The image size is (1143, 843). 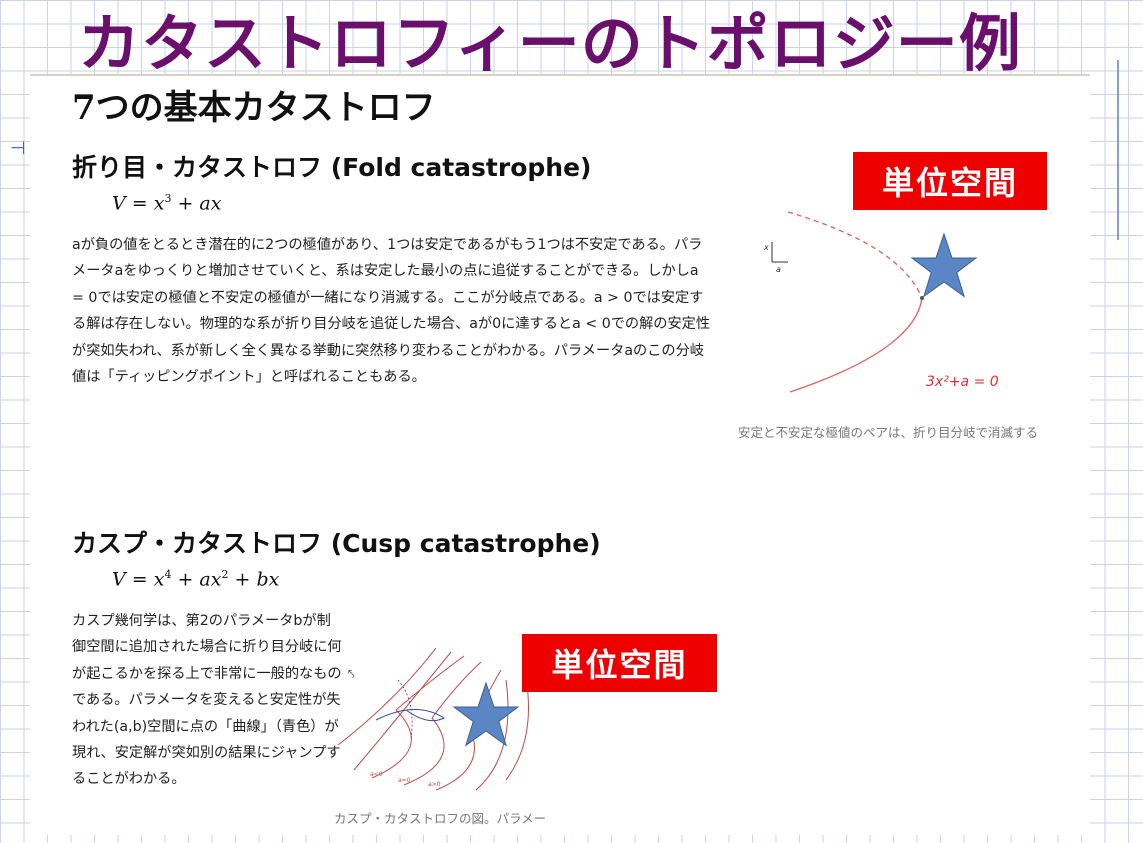 What do you see at coordinates (856, 345) in the screenshot?
I see `fold-stable-branch` at bounding box center [856, 345].